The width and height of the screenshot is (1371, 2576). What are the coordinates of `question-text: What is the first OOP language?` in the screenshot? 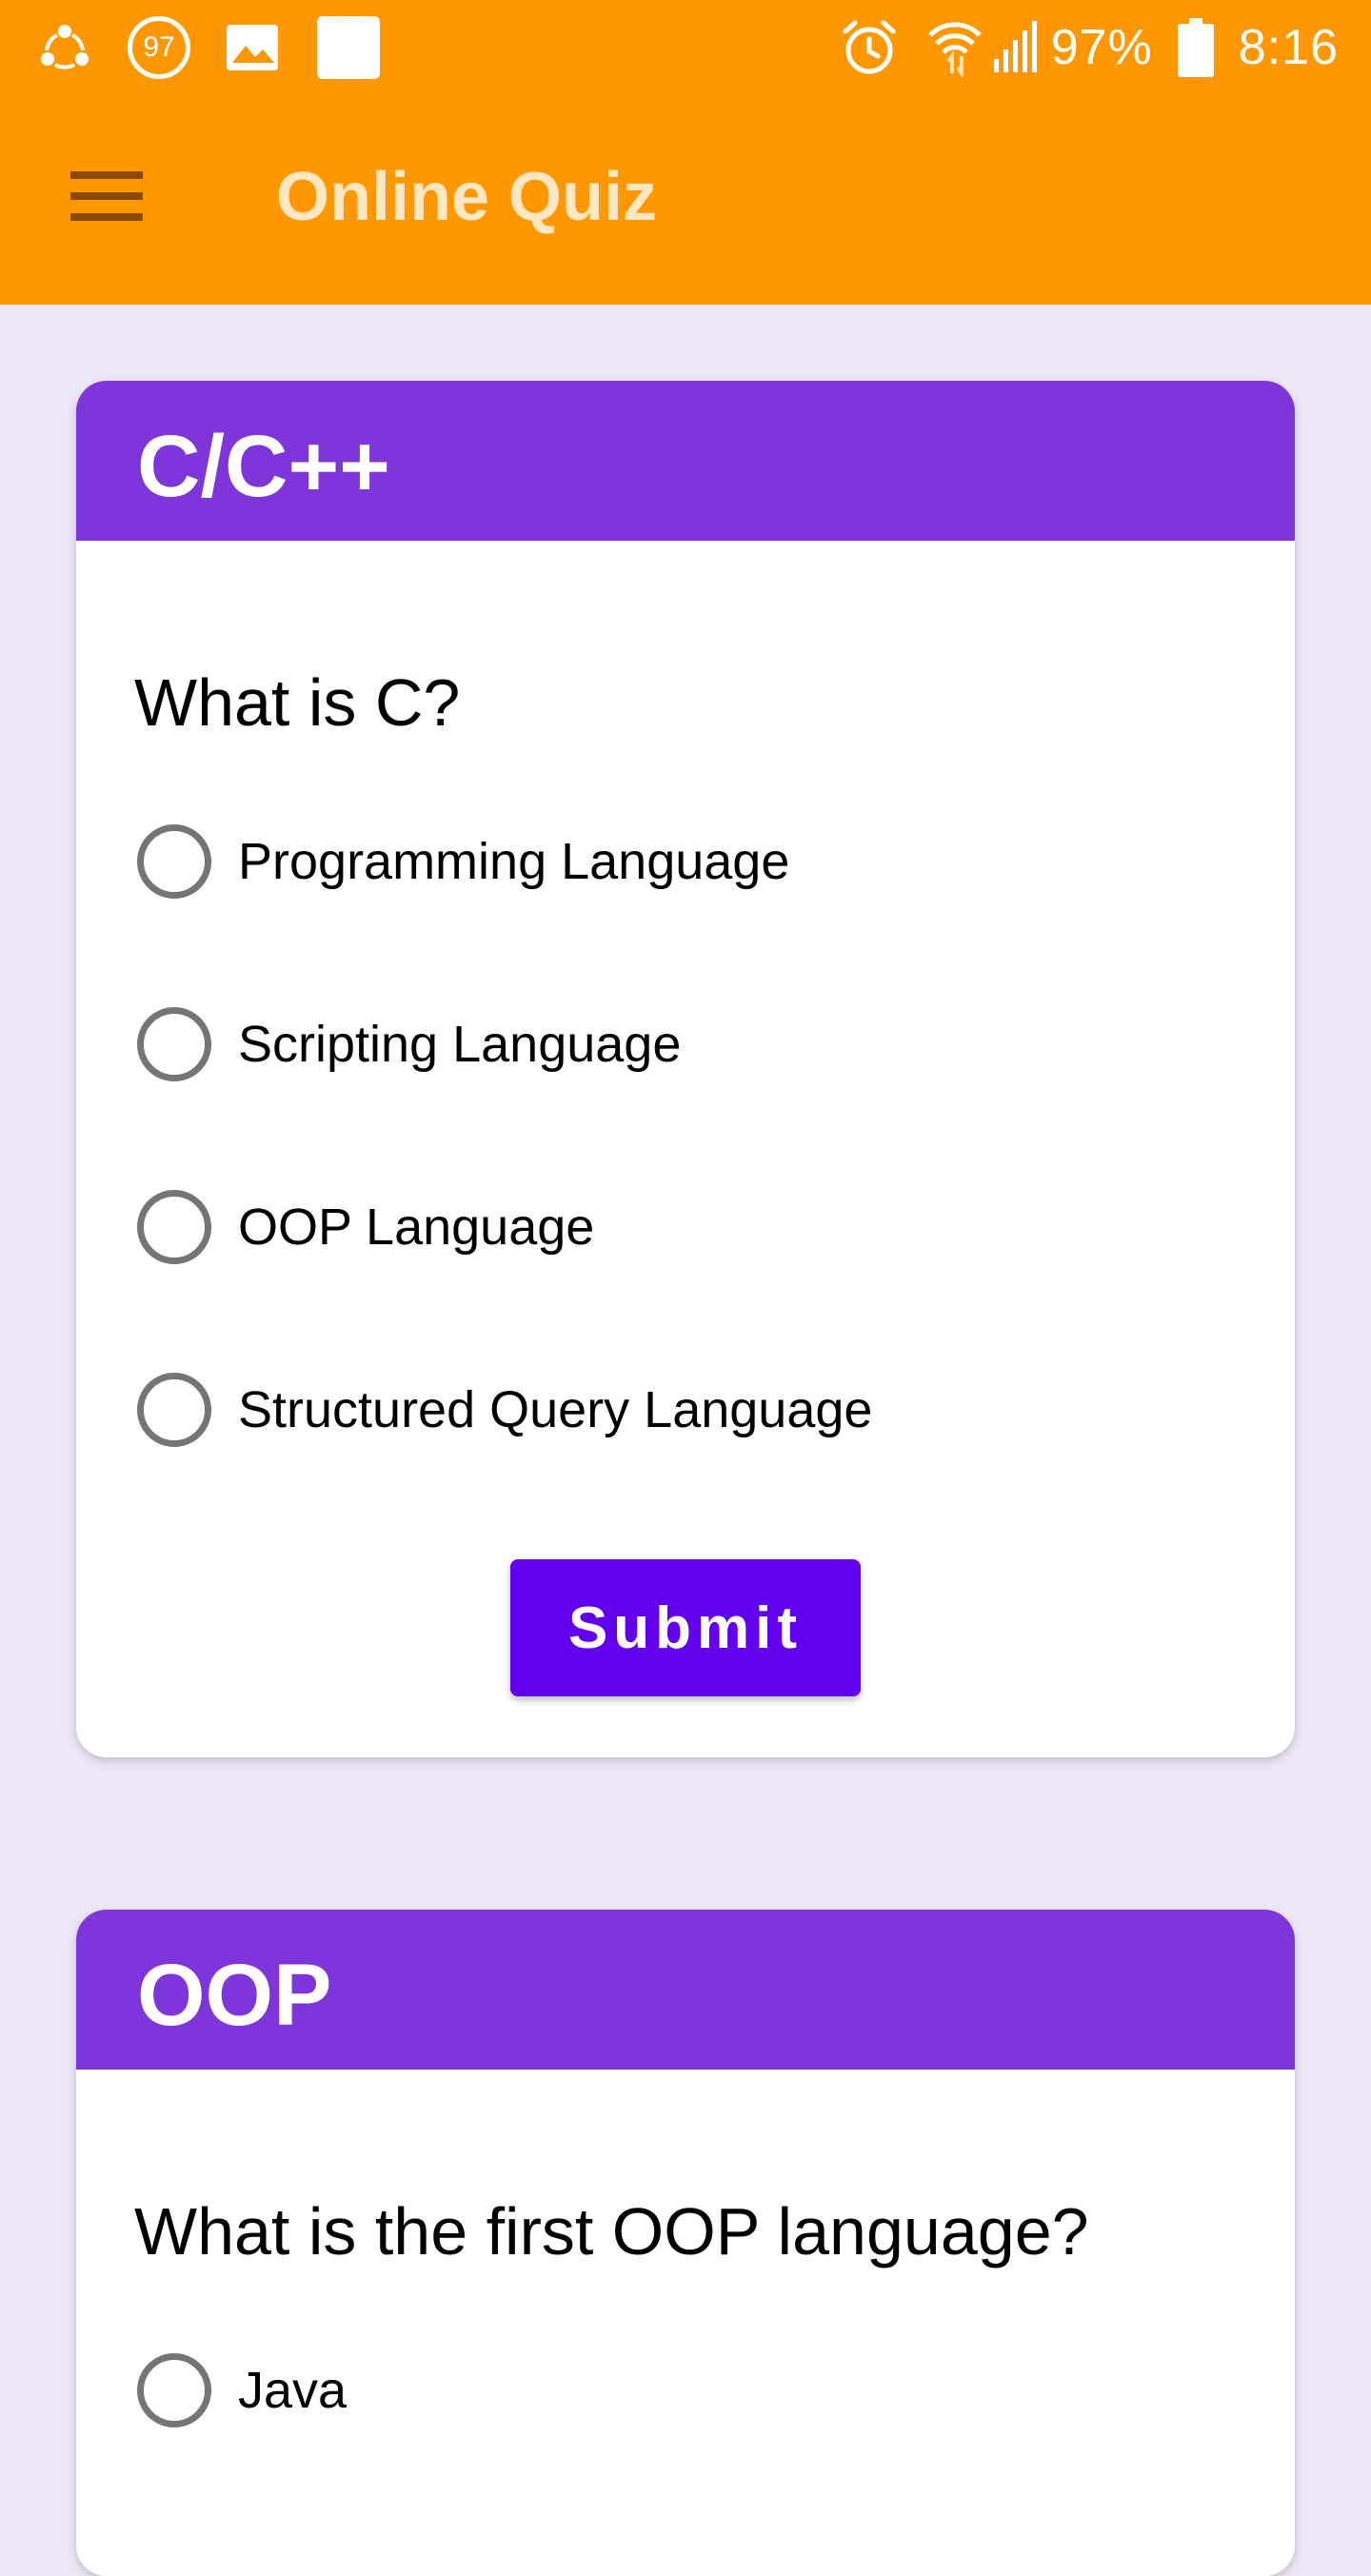 It's located at (611, 2231).